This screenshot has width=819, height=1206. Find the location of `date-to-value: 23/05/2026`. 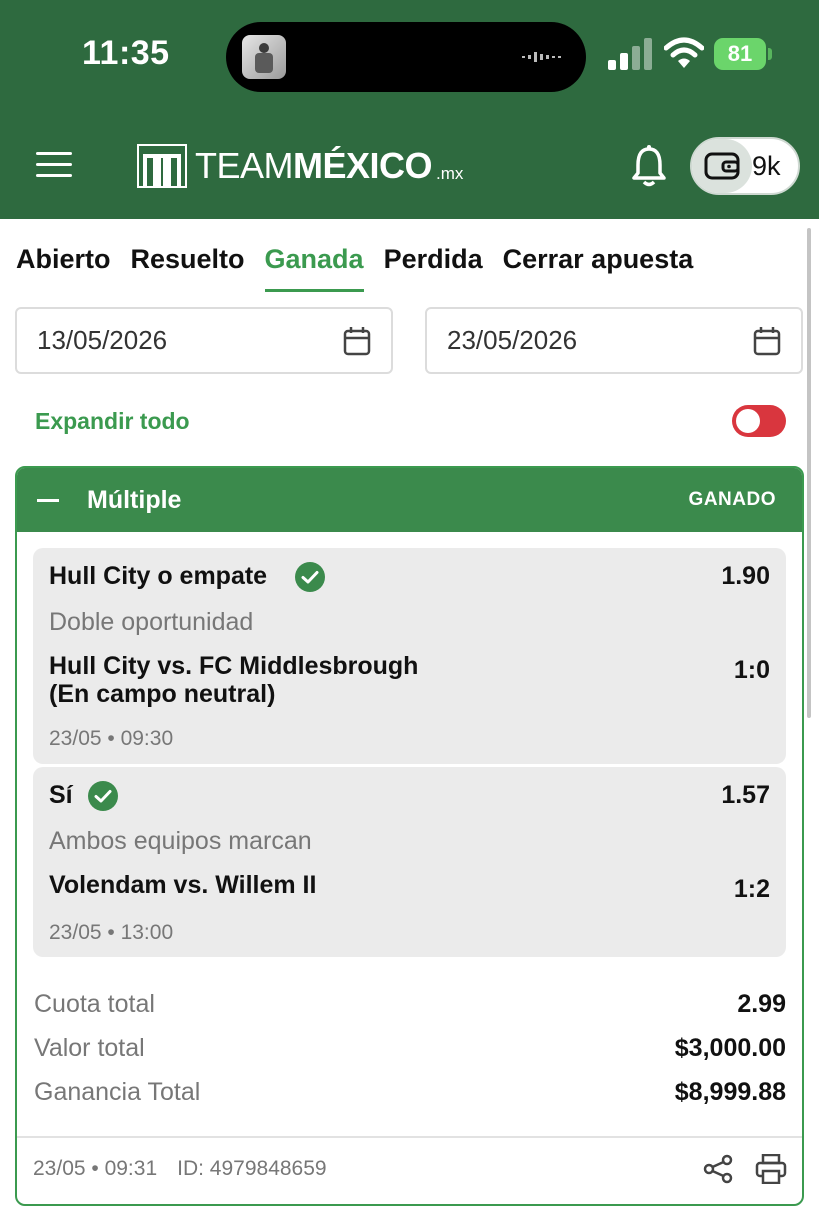

date-to-value: 23/05/2026 is located at coordinates (512, 340).